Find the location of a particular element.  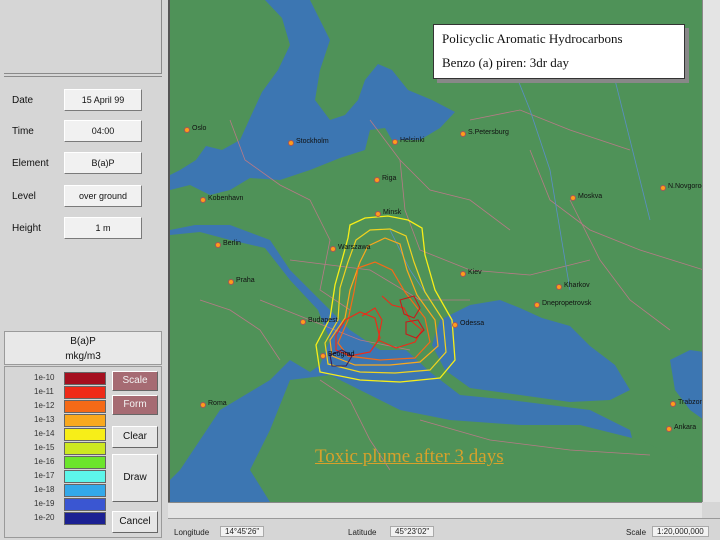

clear-button: Clear is located at coordinates (135, 437).